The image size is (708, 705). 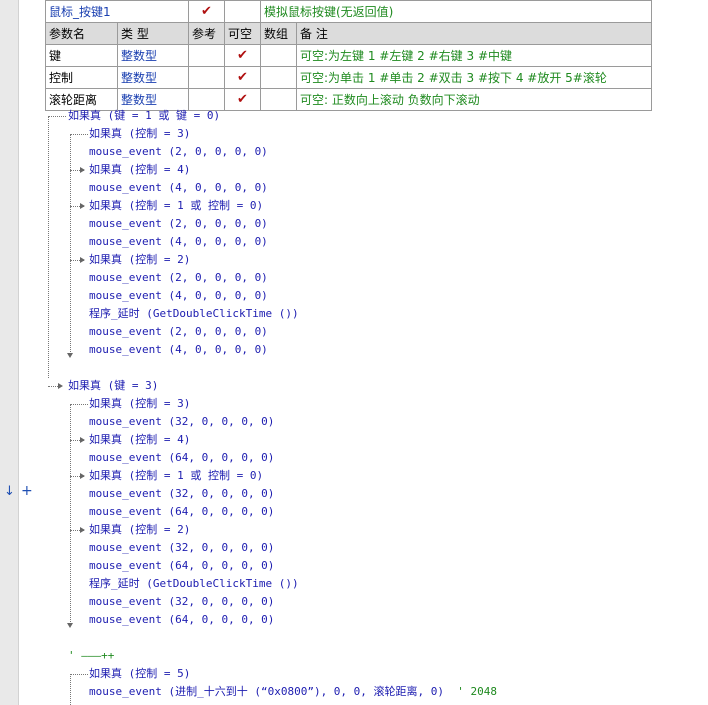 I want to click on inline-comment: ' 2048, so click(x=471, y=691).